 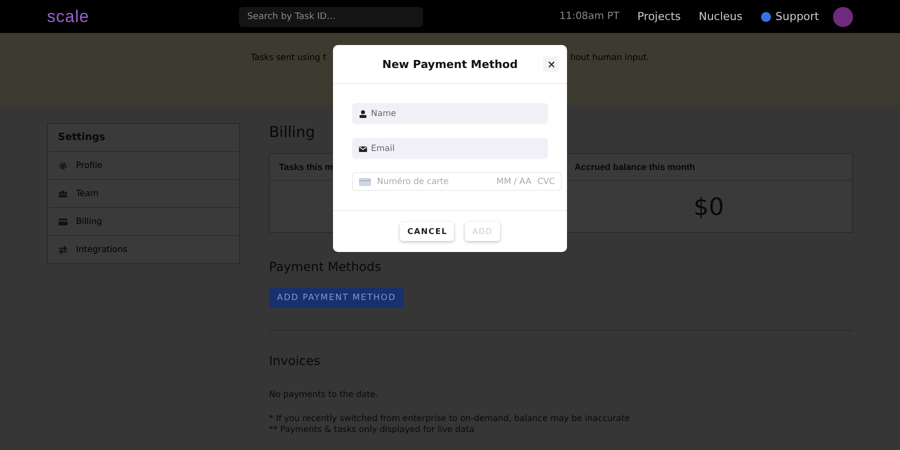 I want to click on card-field: Numéro de carte MM / AA CVC, so click(x=457, y=181).